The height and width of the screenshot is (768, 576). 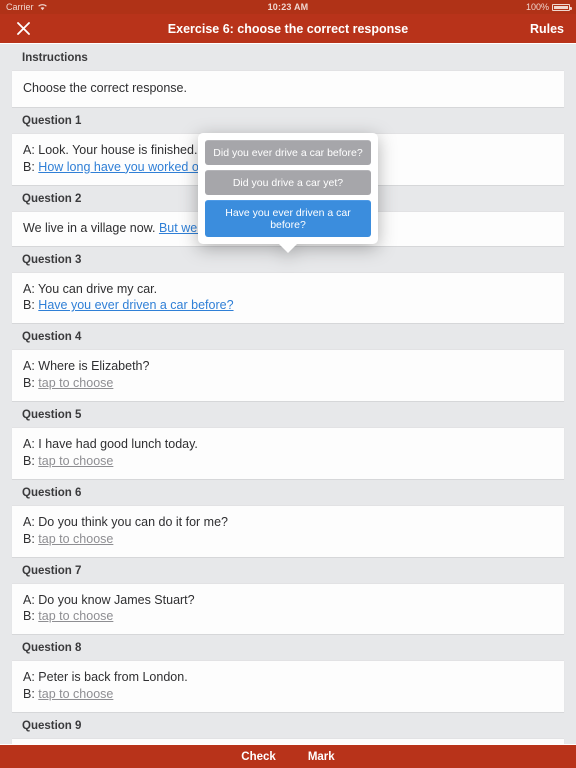 What do you see at coordinates (23, 29) in the screenshot?
I see `close-icon` at bounding box center [23, 29].